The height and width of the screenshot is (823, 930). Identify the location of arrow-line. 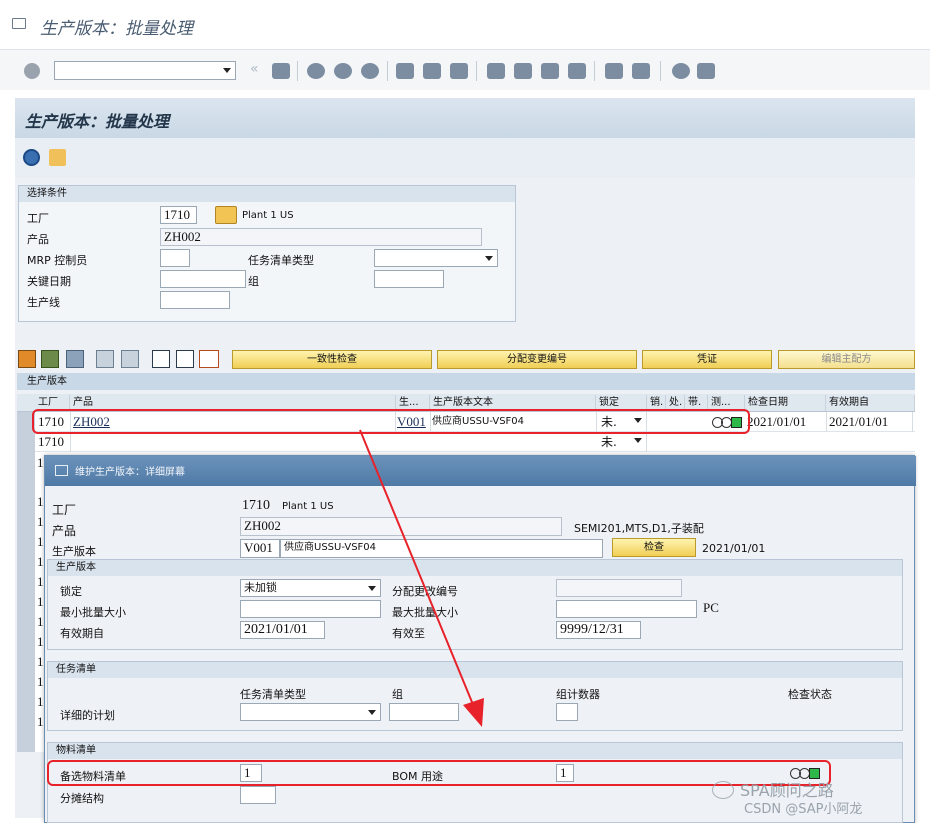
(417, 568).